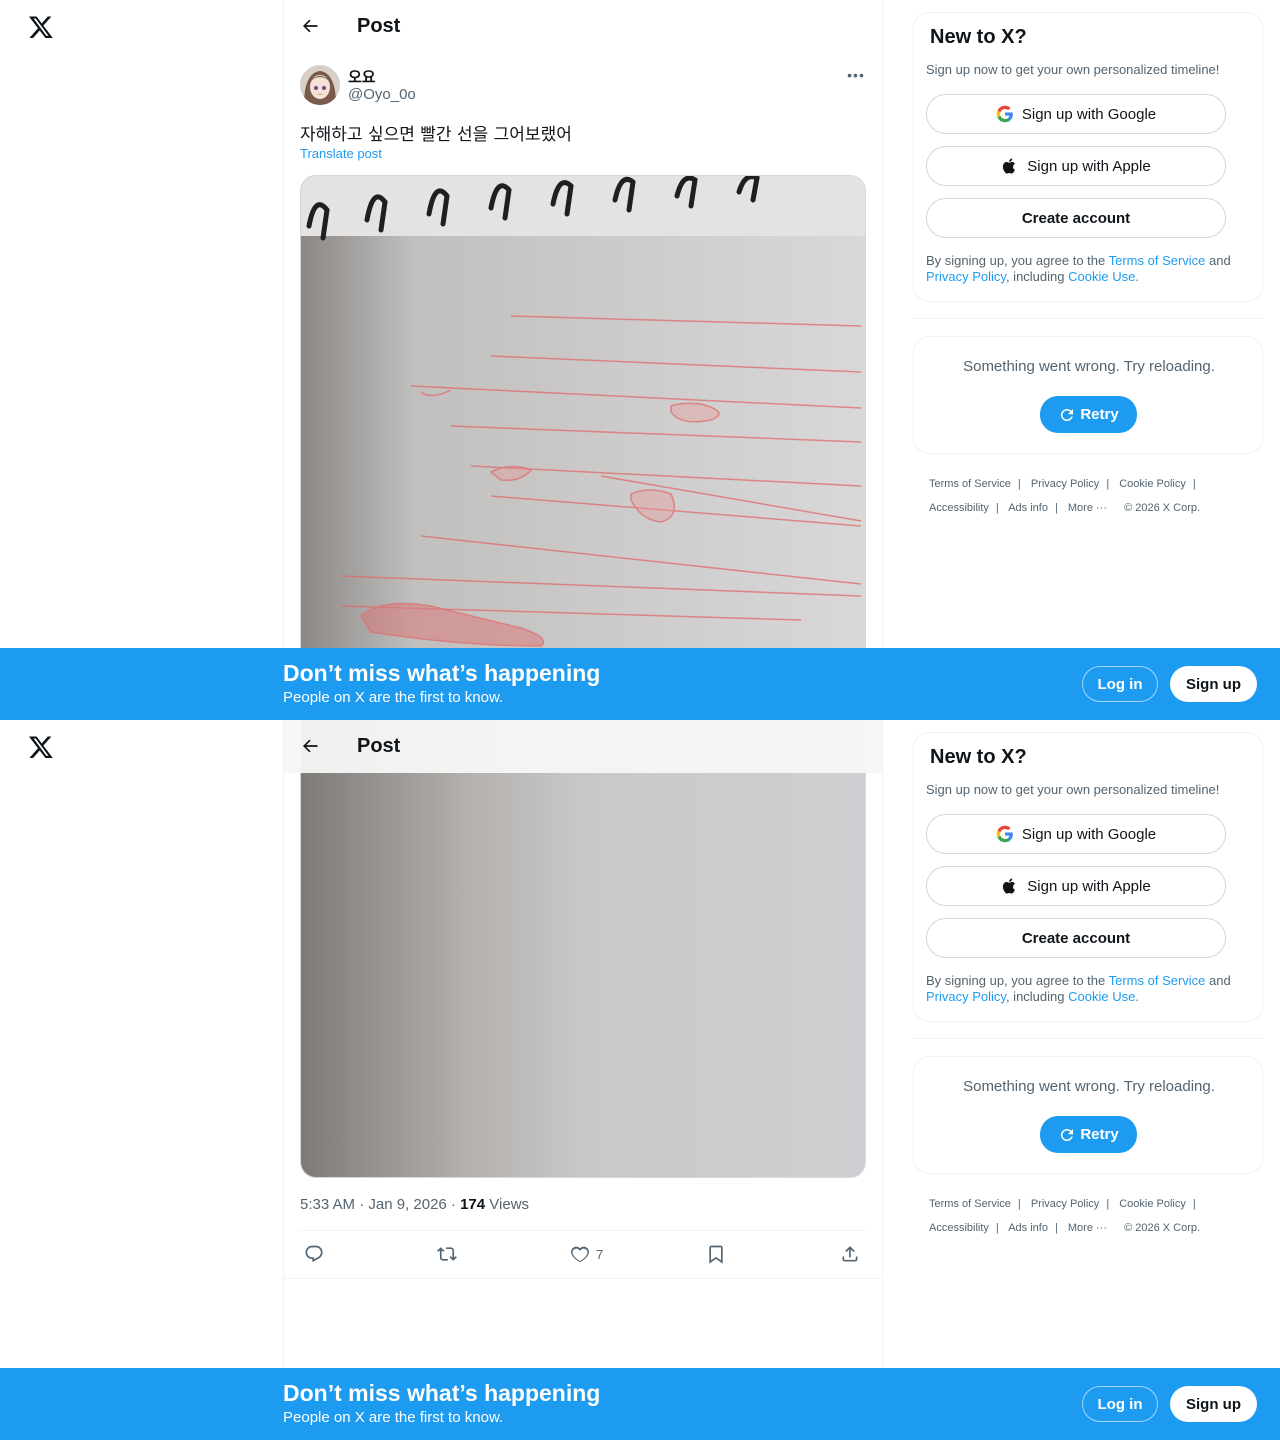  I want to click on post-actions: 7, so click(583, 1254).